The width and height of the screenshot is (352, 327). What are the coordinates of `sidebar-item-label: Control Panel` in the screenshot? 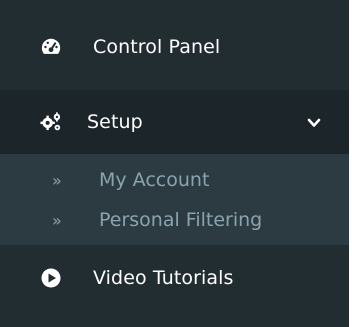 It's located at (157, 47).